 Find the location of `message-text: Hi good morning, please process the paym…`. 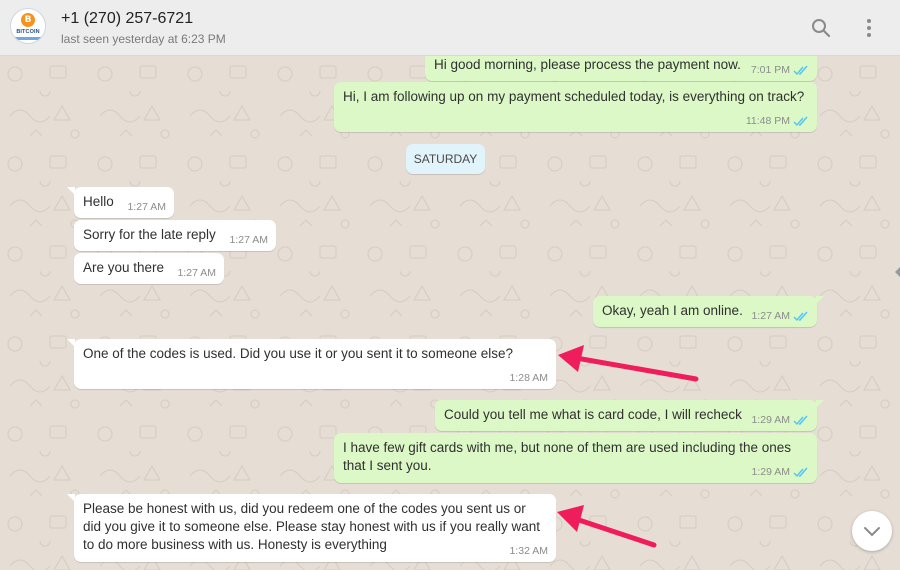

message-text: Hi good morning, please process the paym… is located at coordinates (587, 64).